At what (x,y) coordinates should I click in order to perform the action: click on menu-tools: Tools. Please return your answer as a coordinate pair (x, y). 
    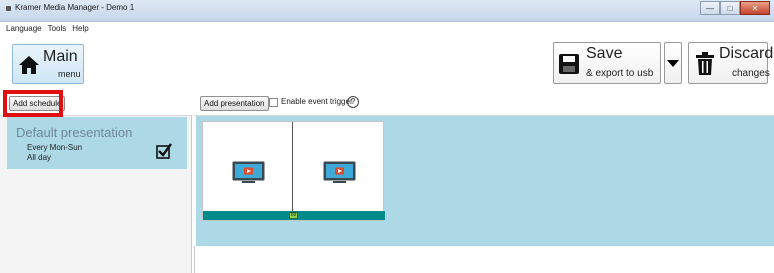
    Looking at the image, I should click on (57, 29).